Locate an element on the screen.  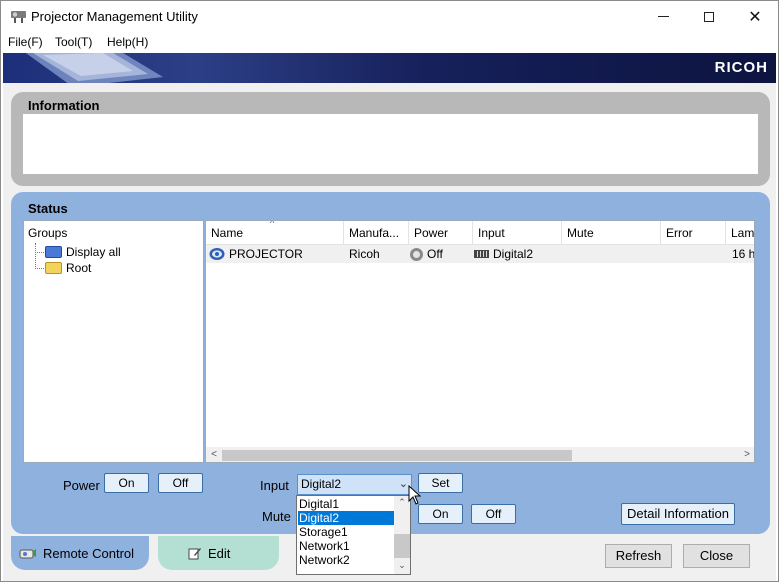
close-icon: ✕ is located at coordinates (755, 17).